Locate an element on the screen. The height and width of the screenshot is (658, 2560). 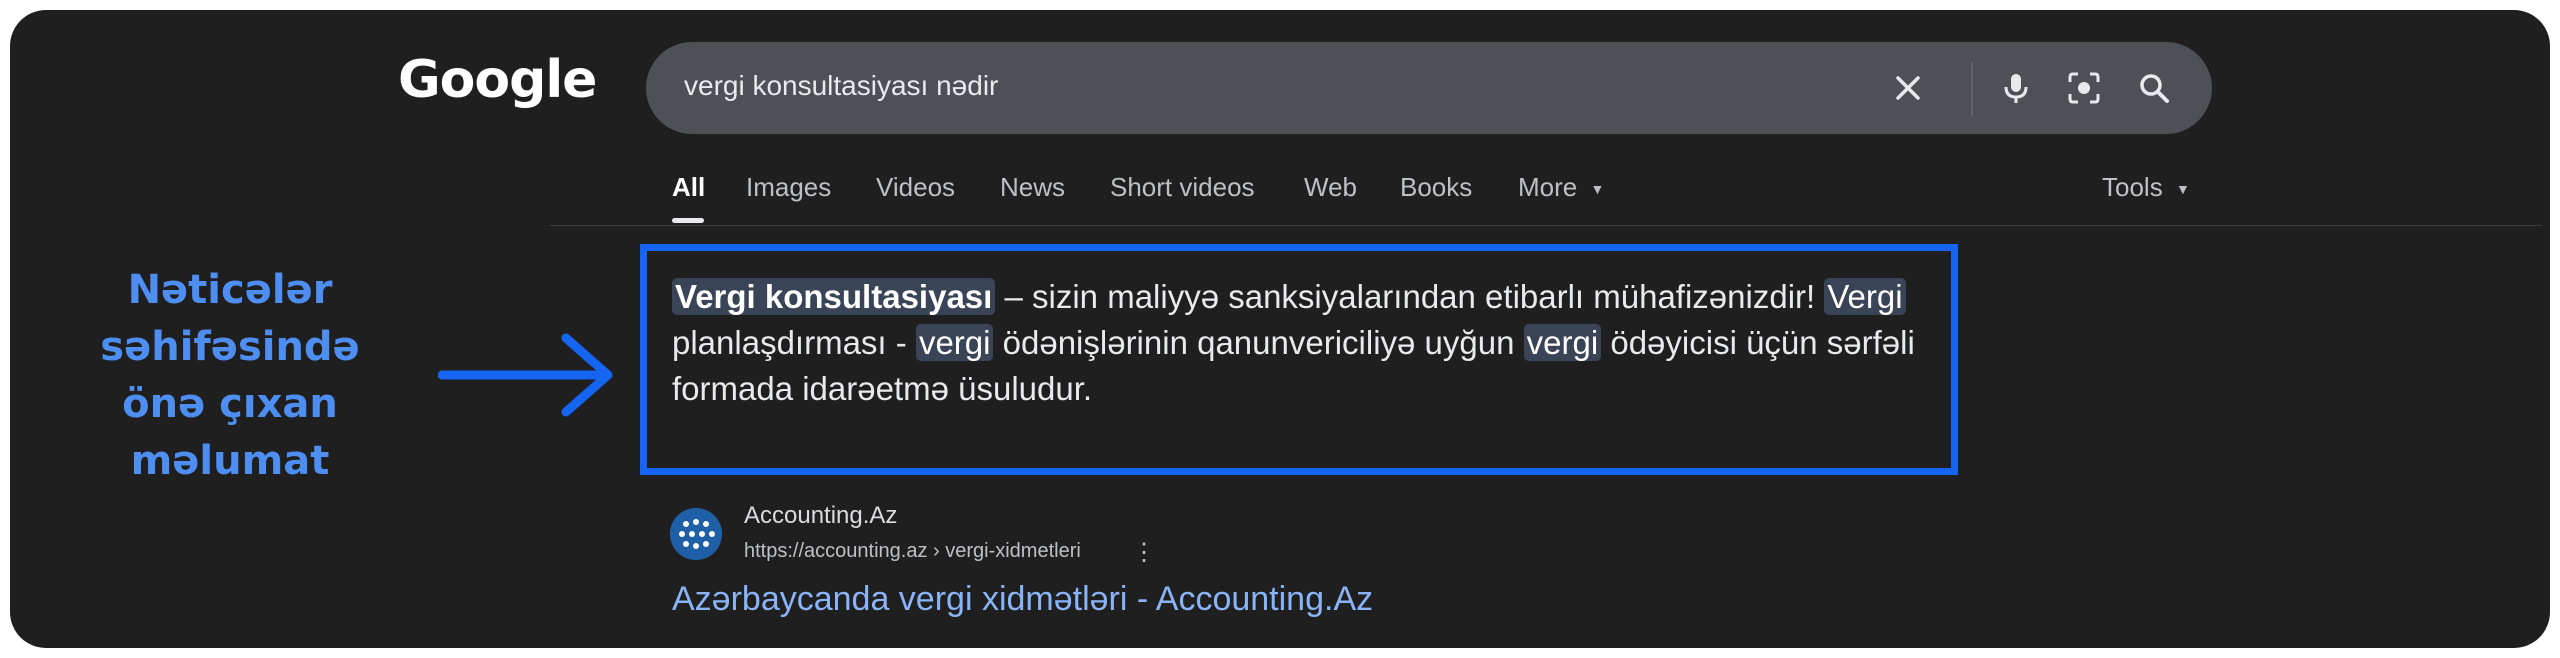
tab-news: News is located at coordinates (1032, 187).